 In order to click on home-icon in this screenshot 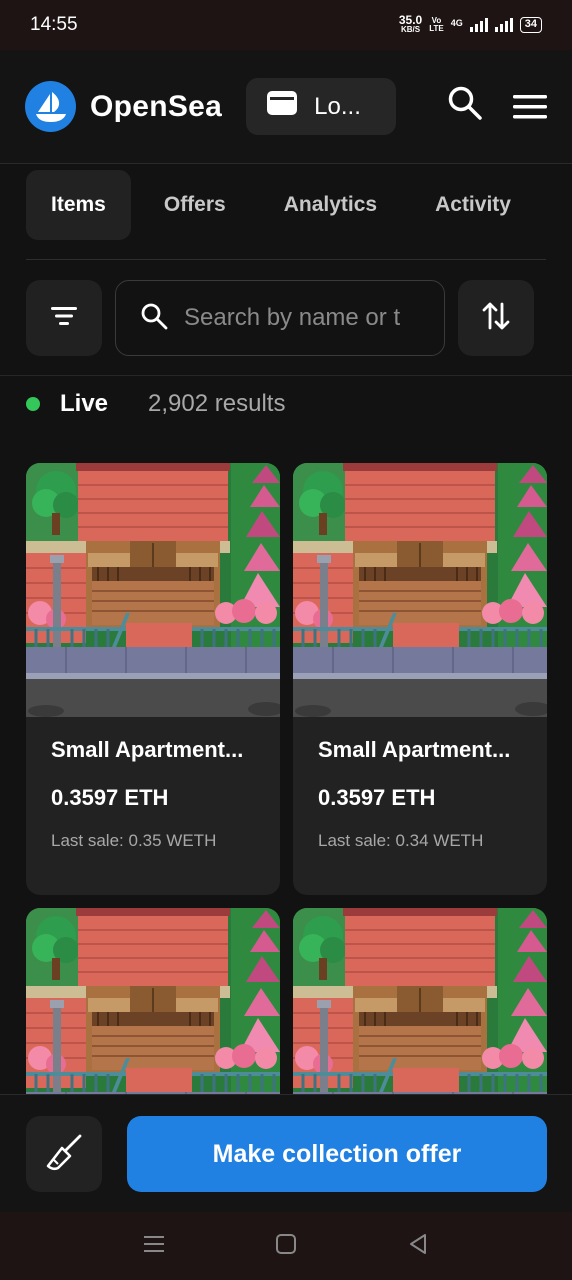, I will do `click(286, 1246)`.